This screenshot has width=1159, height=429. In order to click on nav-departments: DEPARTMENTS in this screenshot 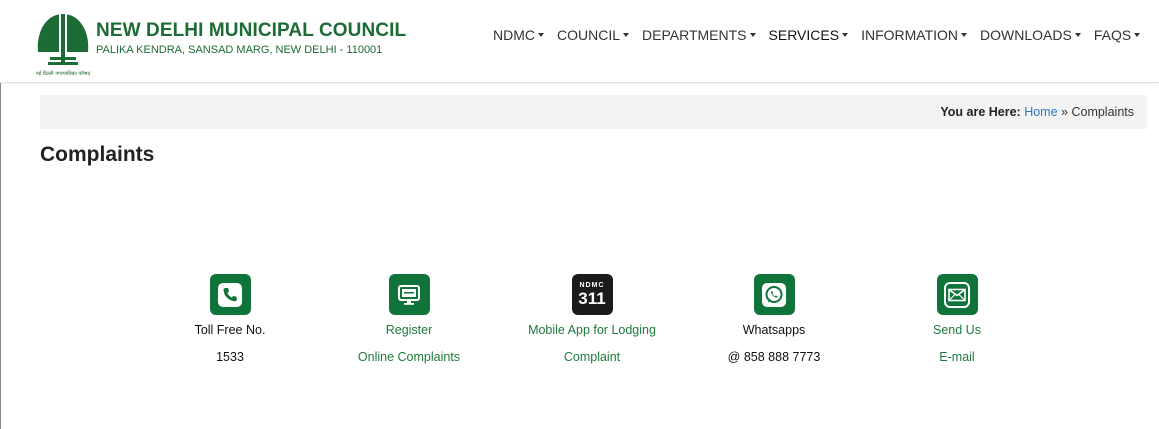, I will do `click(699, 35)`.